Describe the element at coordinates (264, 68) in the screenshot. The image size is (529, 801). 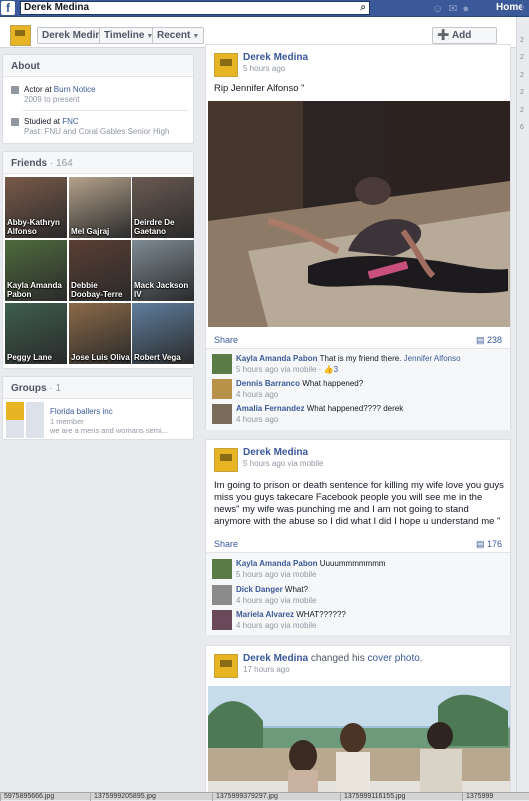
I see `post-timestamp: 5 hours ago` at that location.